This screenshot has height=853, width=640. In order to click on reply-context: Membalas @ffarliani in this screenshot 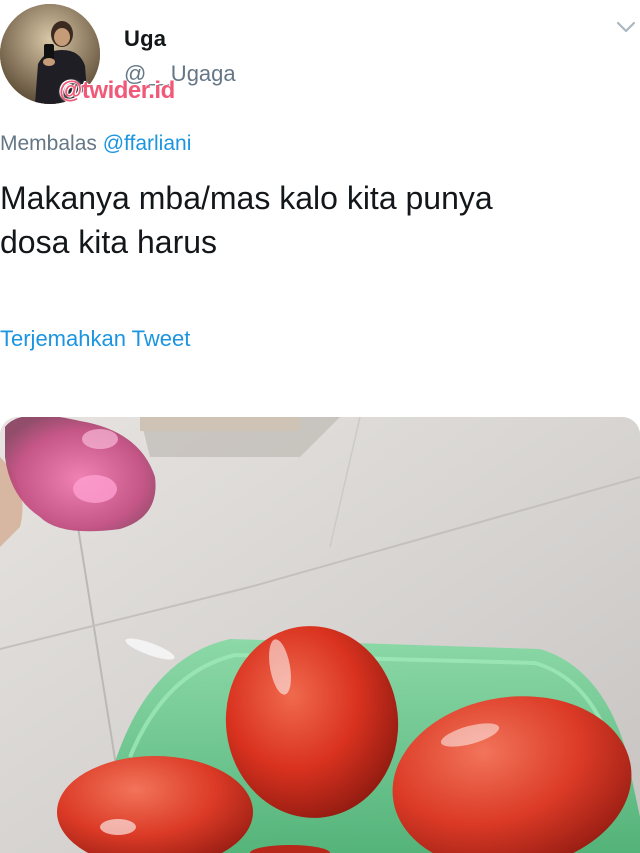, I will do `click(95, 144)`.